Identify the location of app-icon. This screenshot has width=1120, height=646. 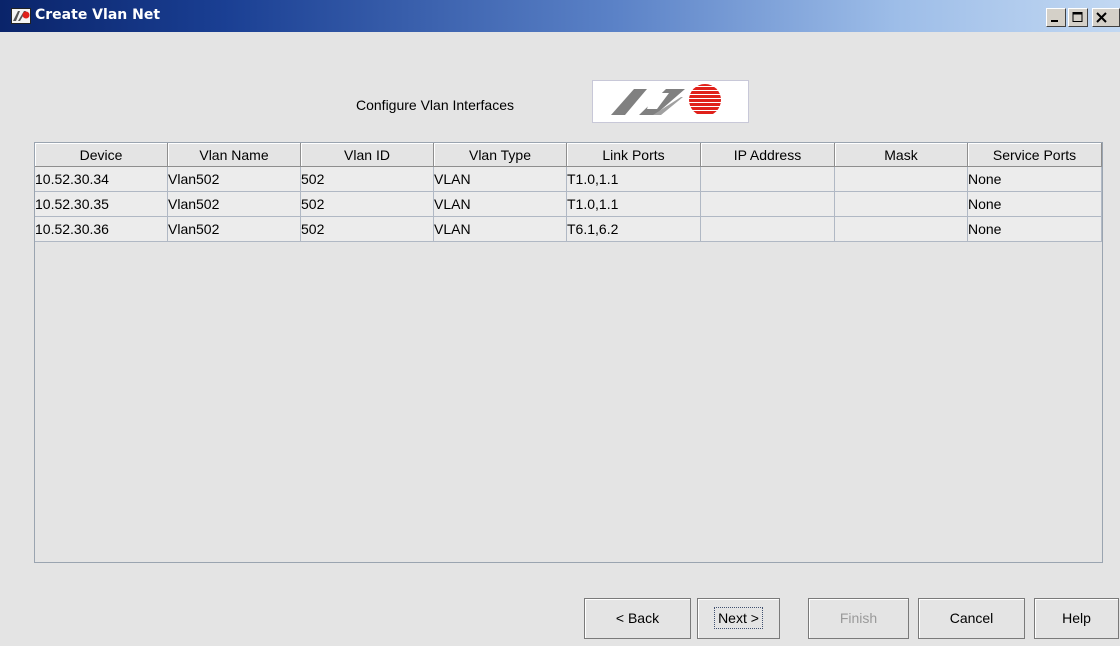
(21, 16).